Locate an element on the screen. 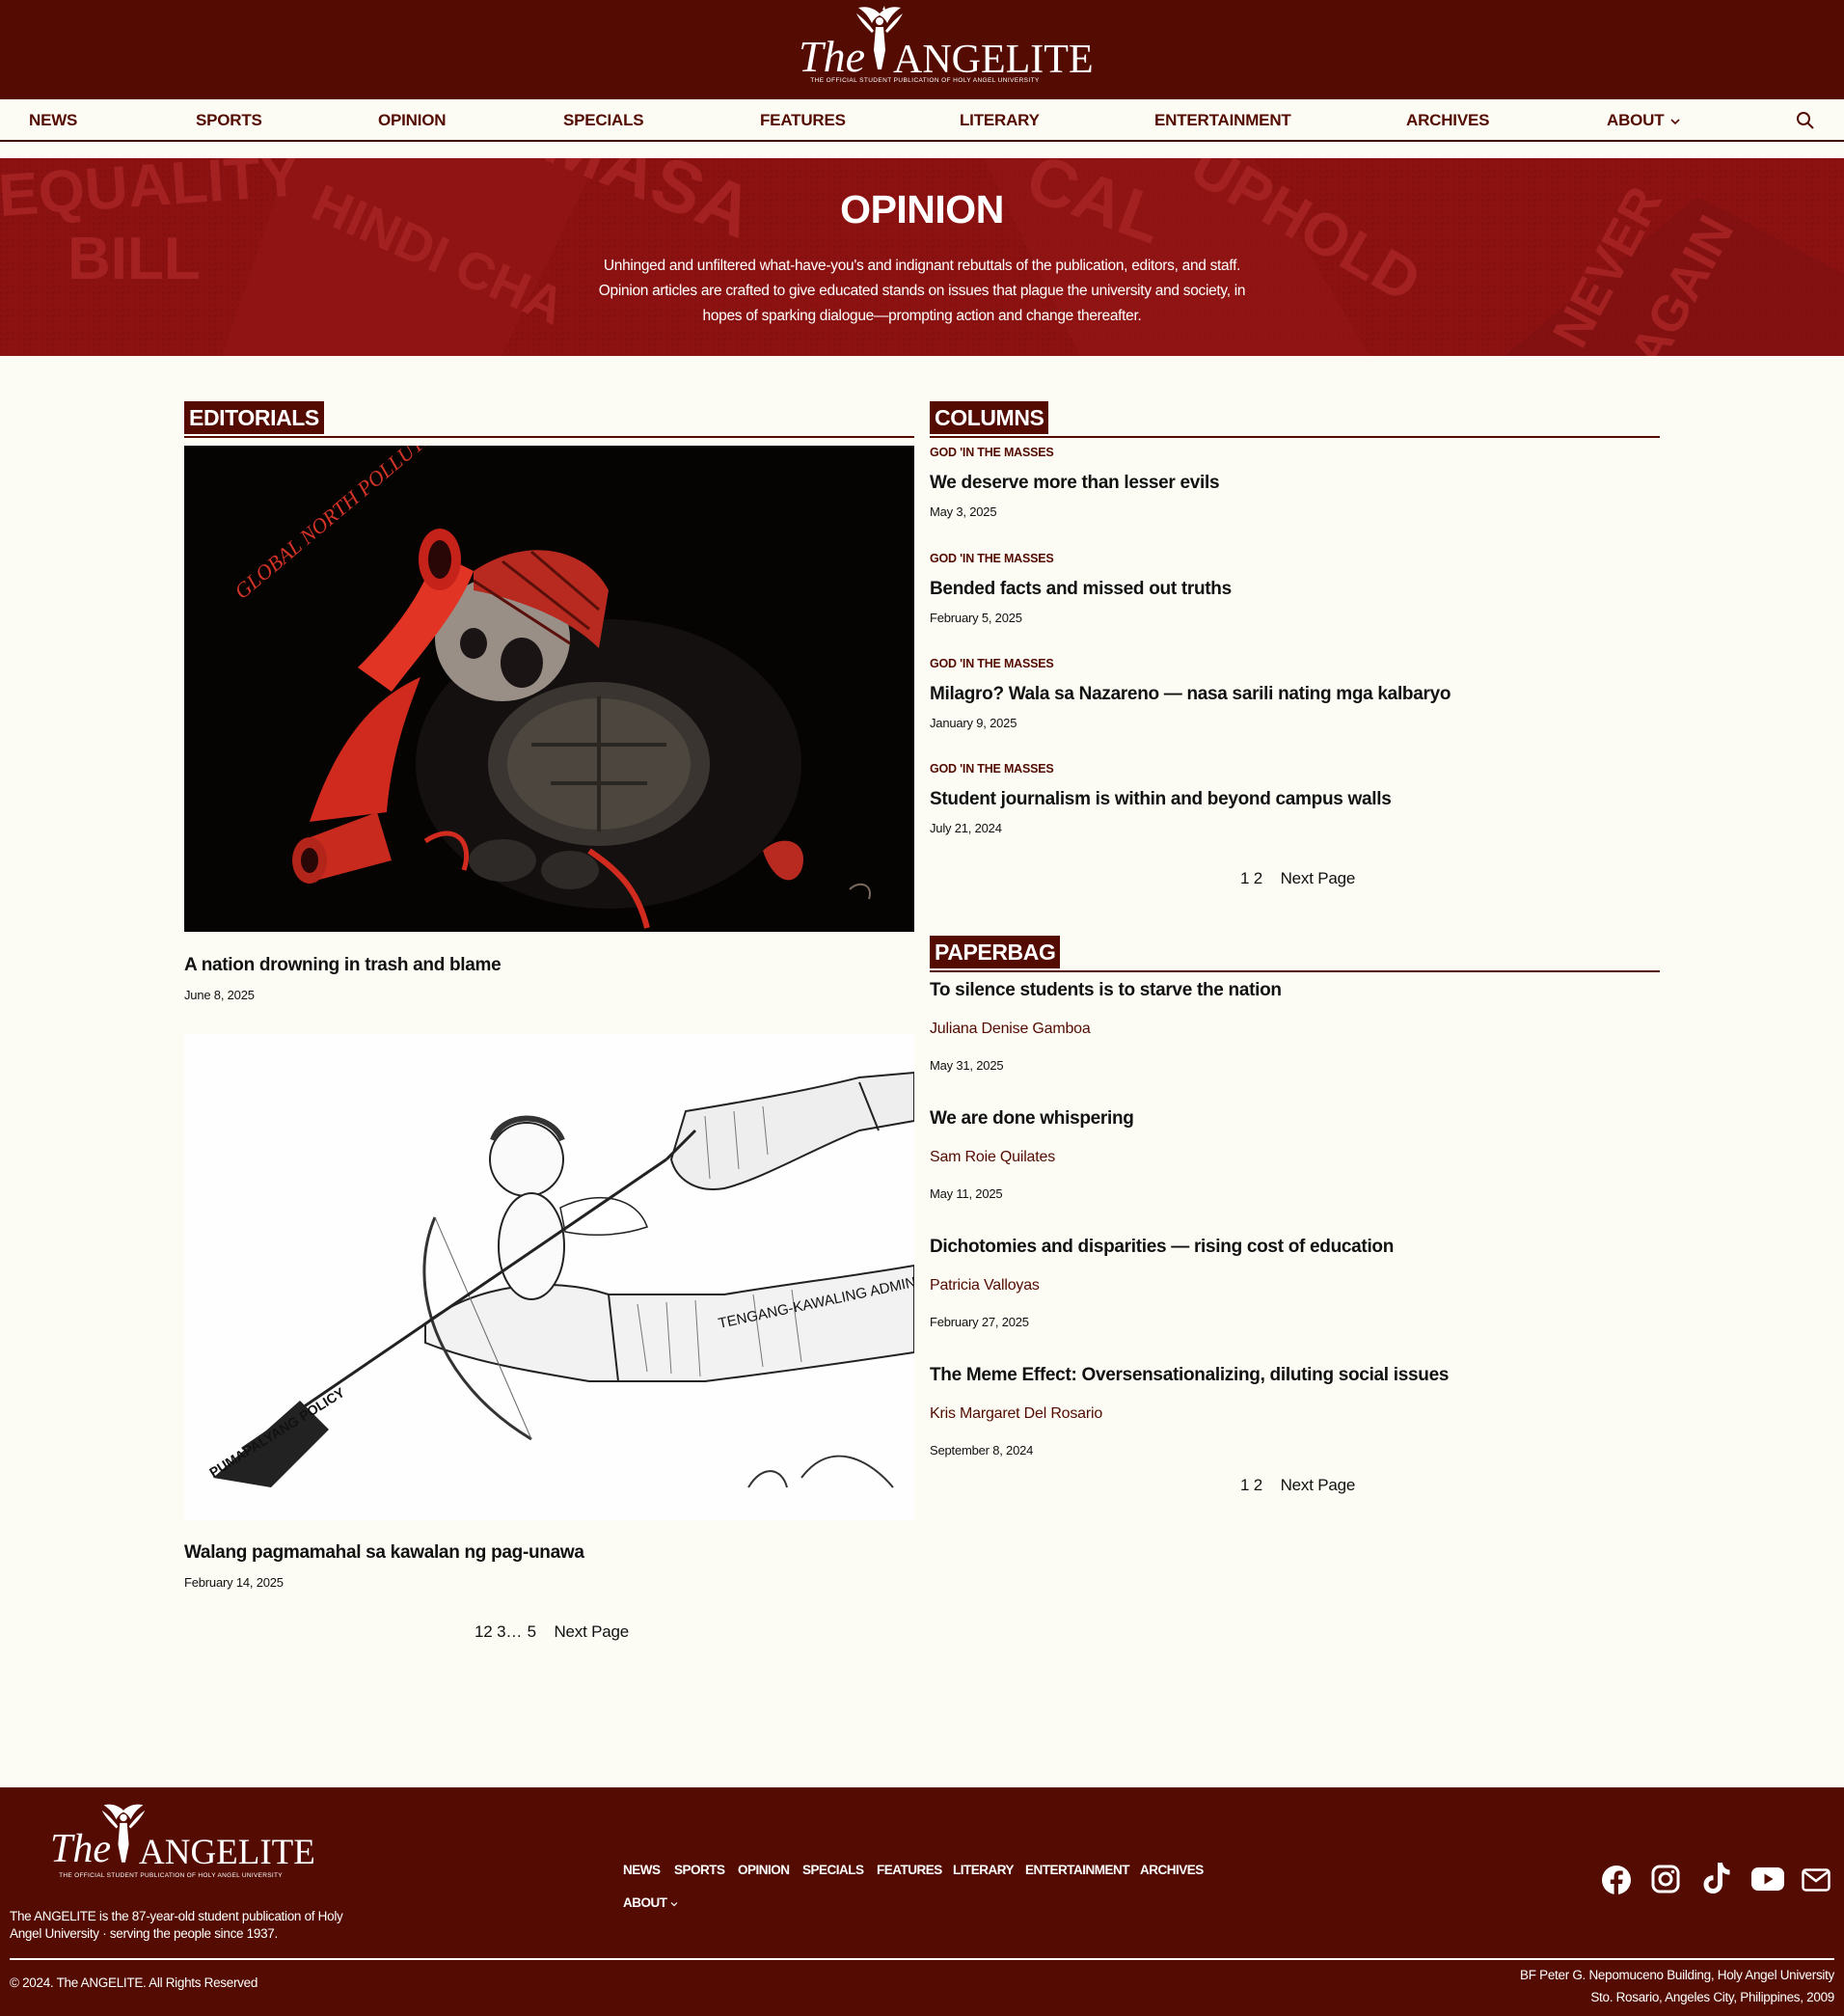 Image resolution: width=1844 pixels, height=2016 pixels. column-date-1: May 3, 2025 is located at coordinates (963, 512).